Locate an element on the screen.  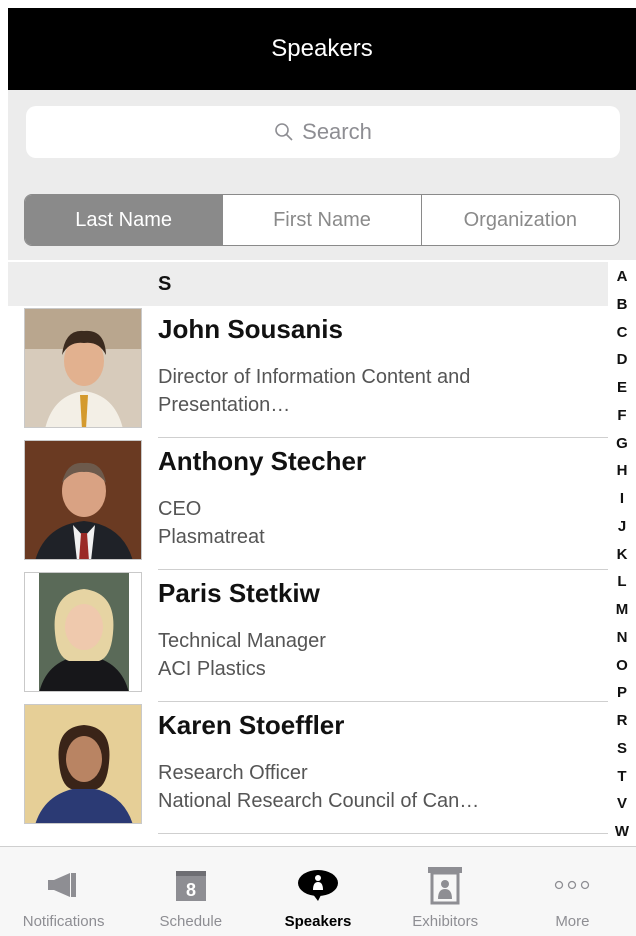
speaker-name: Anthony Stecher is located at coordinates (262, 461).